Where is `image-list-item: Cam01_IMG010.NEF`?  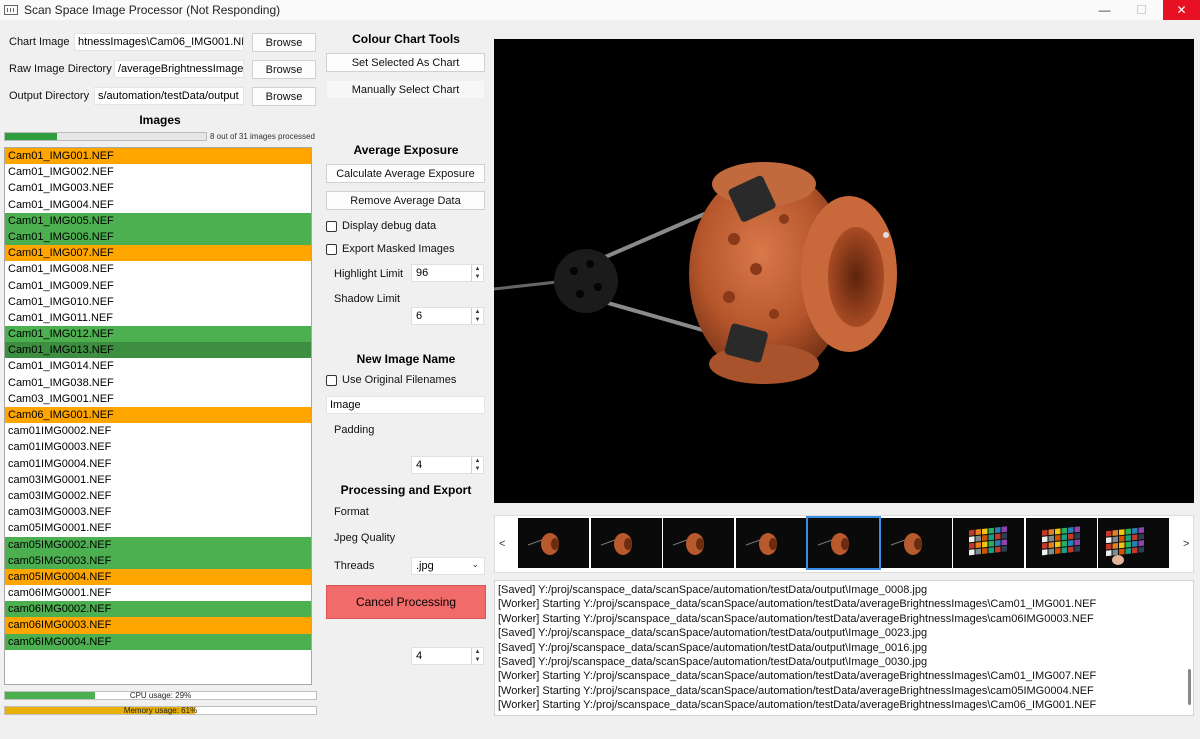 image-list-item: Cam01_IMG010.NEF is located at coordinates (158, 302).